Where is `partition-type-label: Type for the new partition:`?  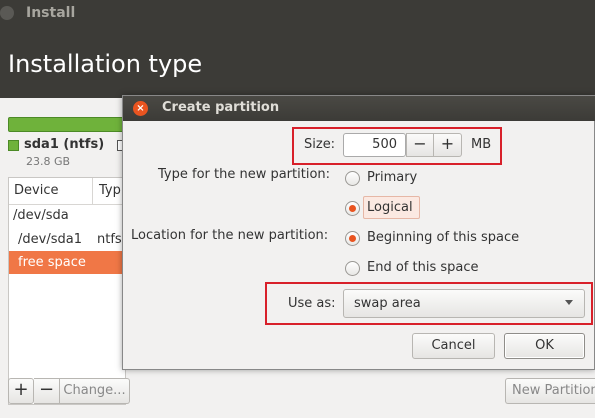
partition-type-label: Type for the new partition: is located at coordinates (244, 174).